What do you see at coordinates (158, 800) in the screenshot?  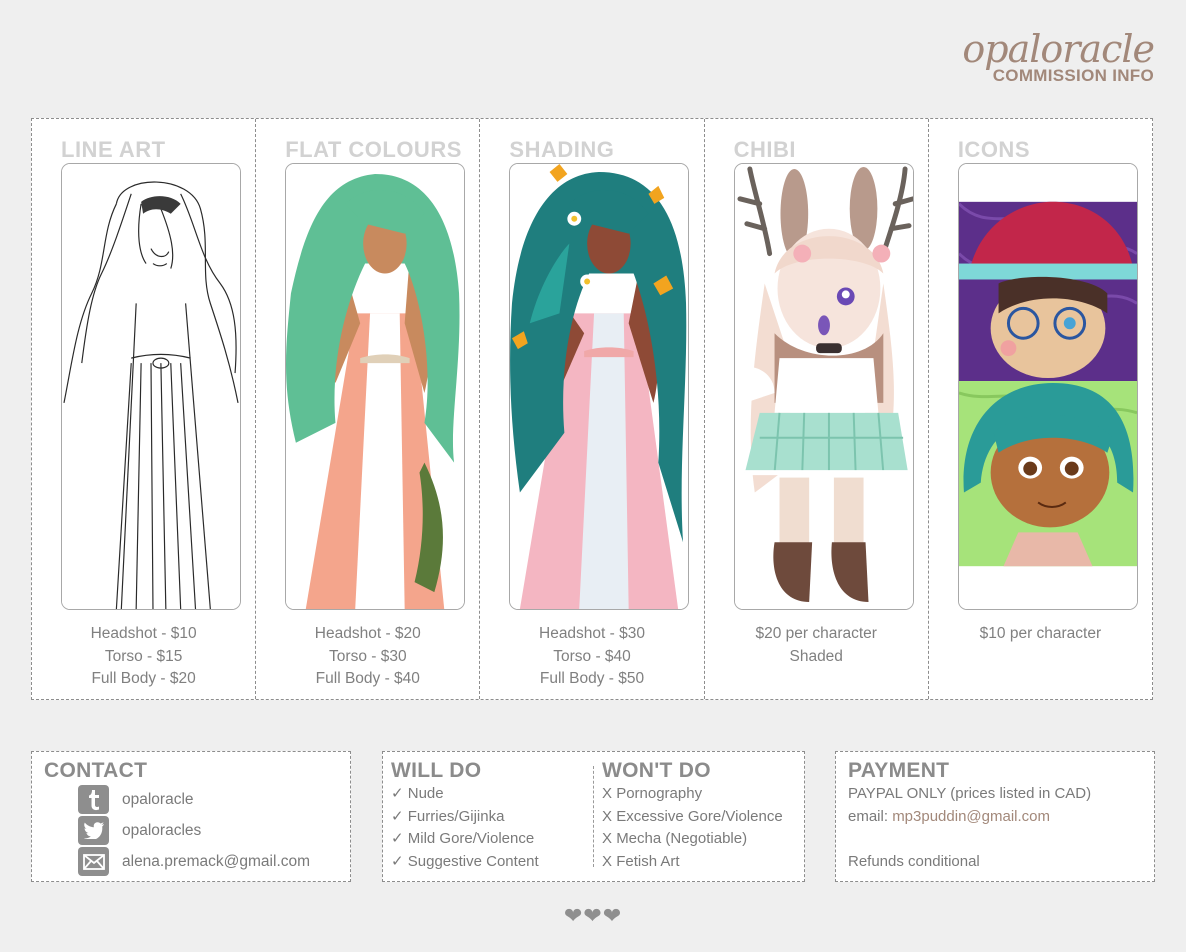 I see `contact-tumblr-text: opaloracle` at bounding box center [158, 800].